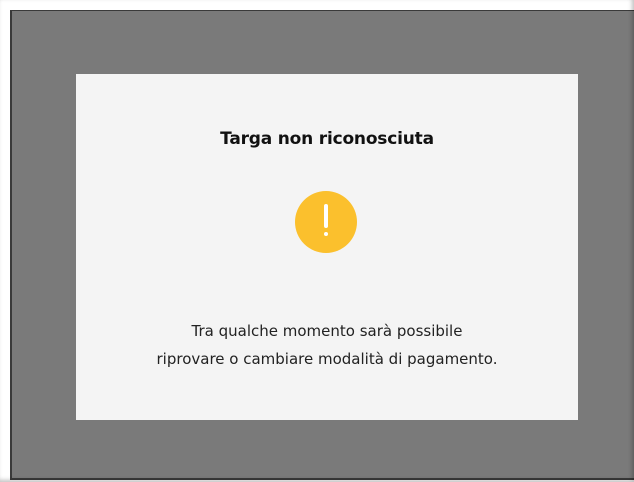 The height and width of the screenshot is (482, 634). I want to click on dialog-title: Targa non riconosciuta, so click(327, 139).